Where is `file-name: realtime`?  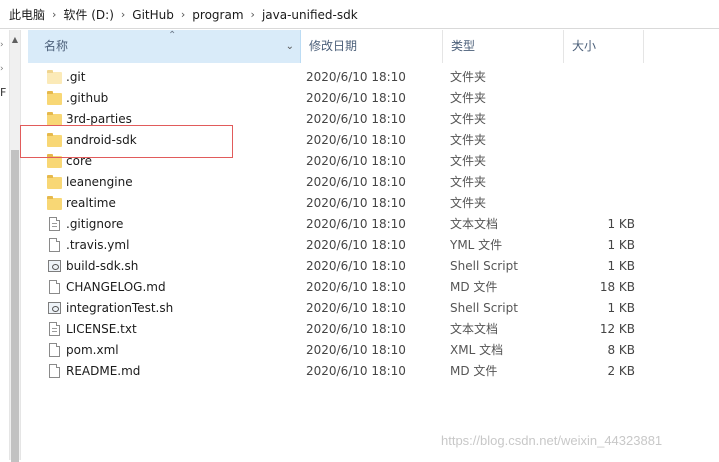
file-name: realtime is located at coordinates (91, 203).